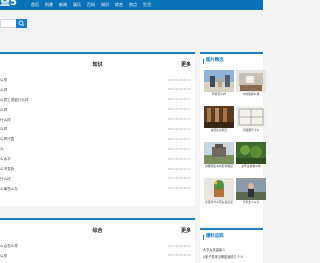  I want to click on hot-tracking-header: 爆料追踪, so click(213, 237).